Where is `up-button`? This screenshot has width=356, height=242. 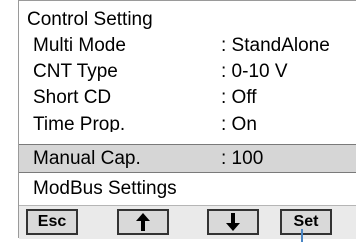
up-button is located at coordinates (143, 222).